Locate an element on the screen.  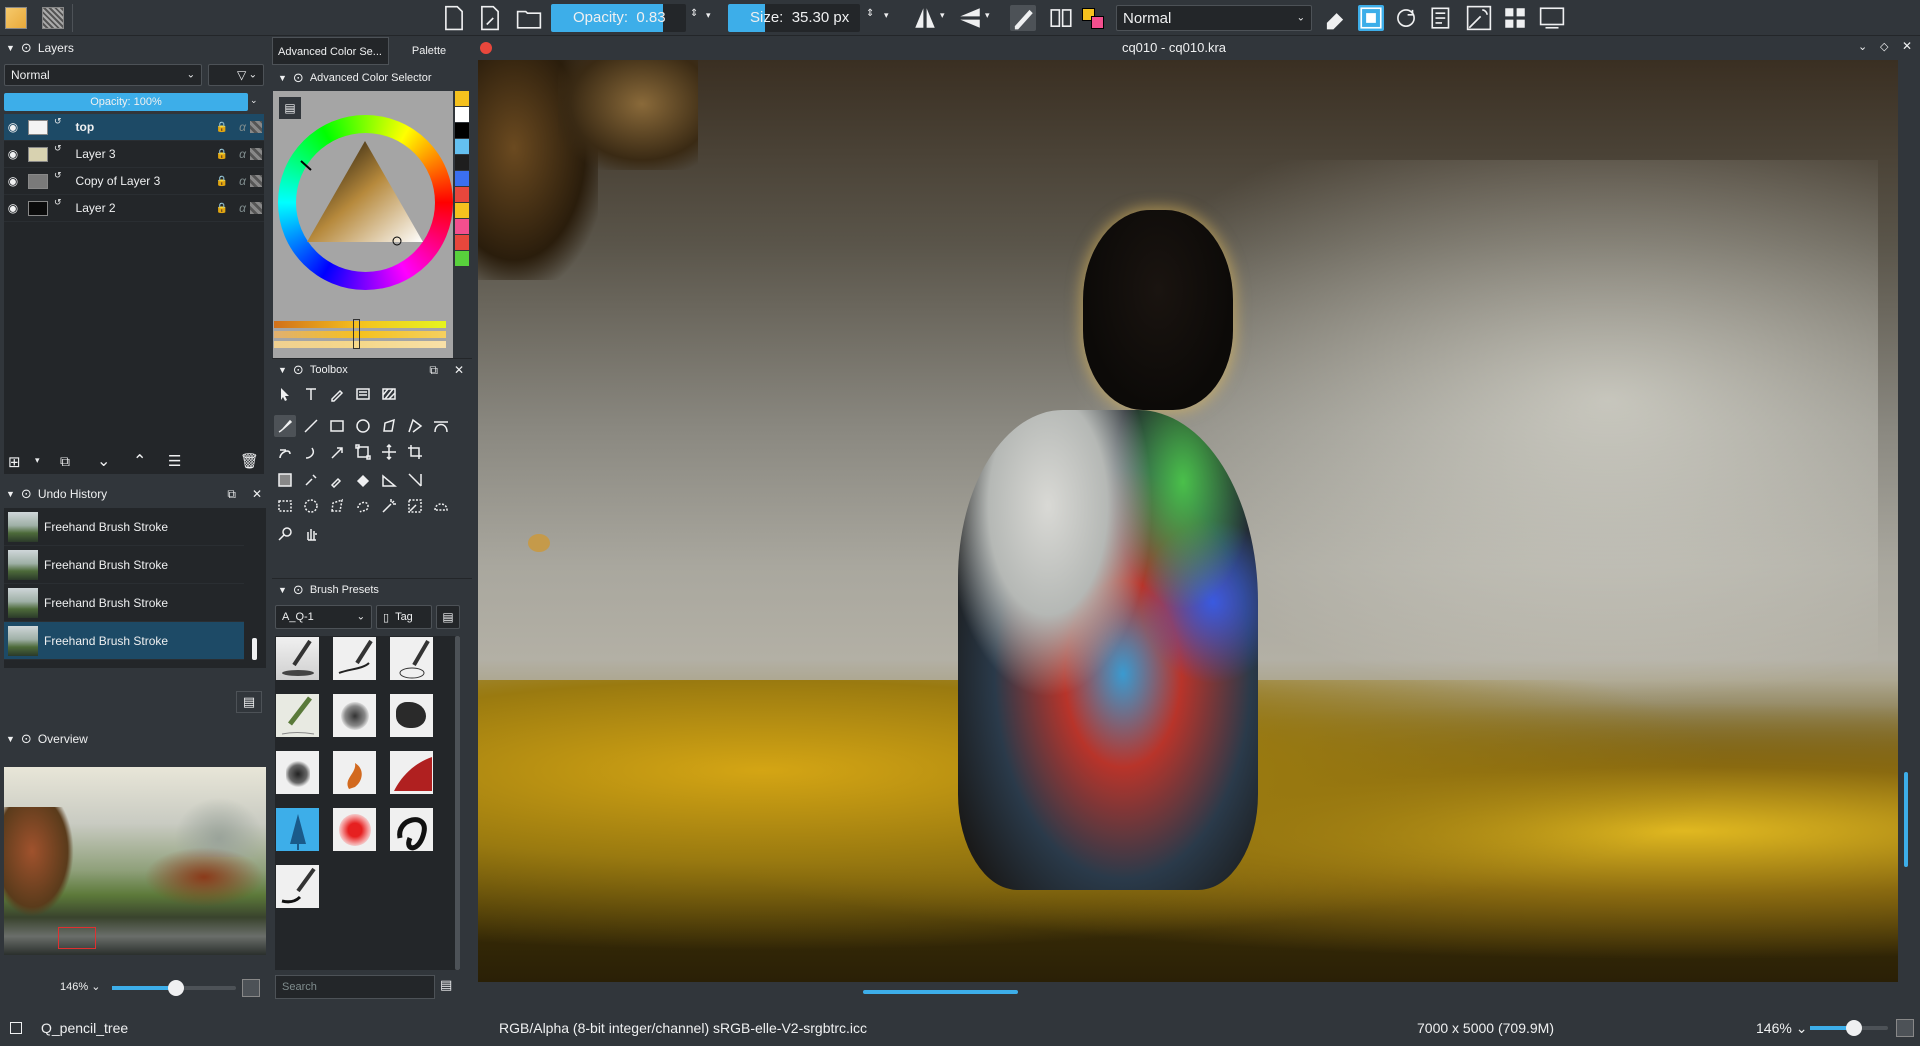
gradient-tool-icon is located at coordinates (285, 480).